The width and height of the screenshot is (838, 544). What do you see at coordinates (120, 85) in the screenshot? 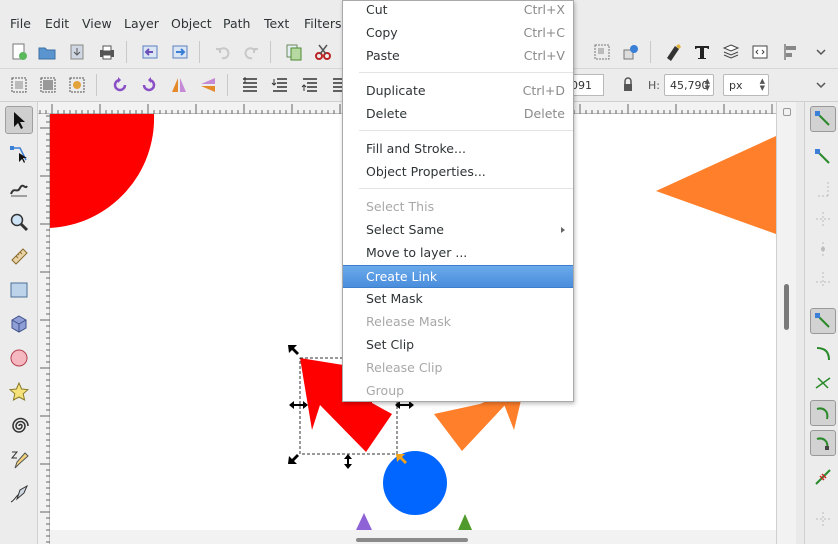
I see `rotate-ccw-icon` at bounding box center [120, 85].